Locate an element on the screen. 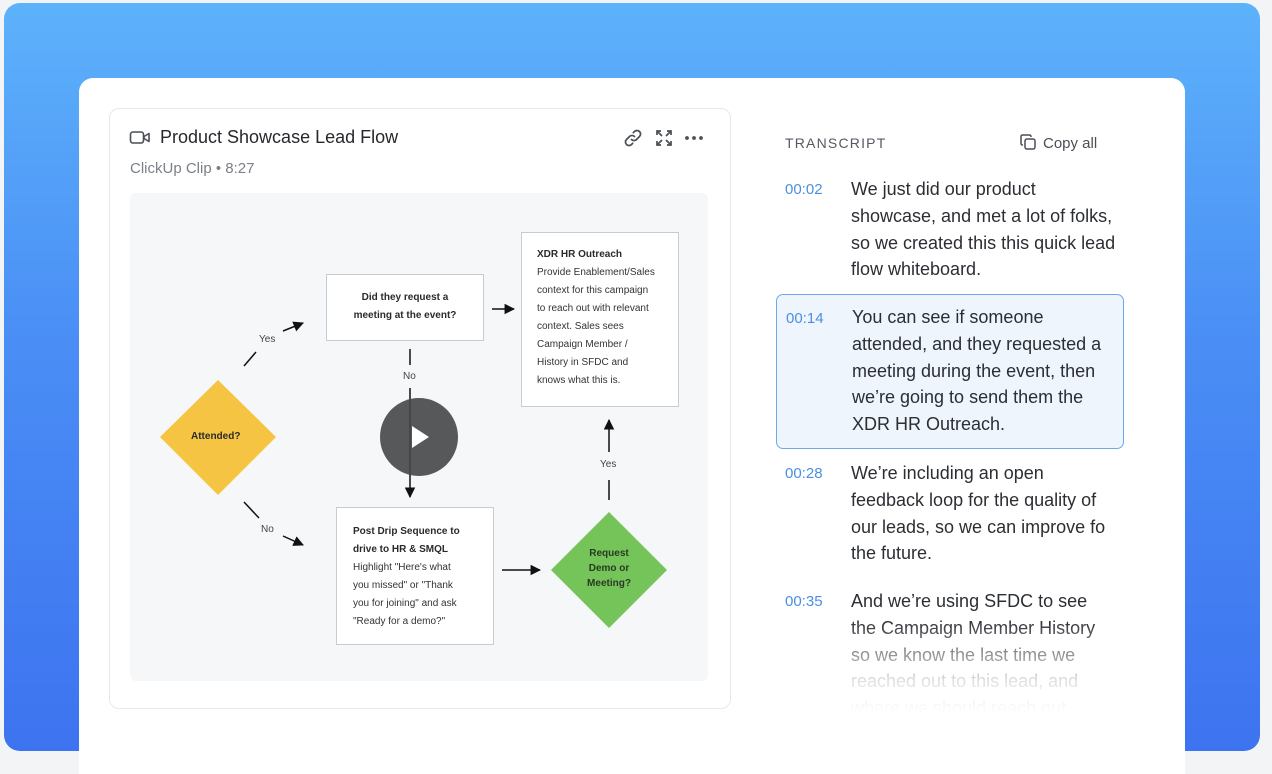 Image resolution: width=1272 pixels, height=774 pixels. segment-timestamp: 00:14 is located at coordinates (805, 318).